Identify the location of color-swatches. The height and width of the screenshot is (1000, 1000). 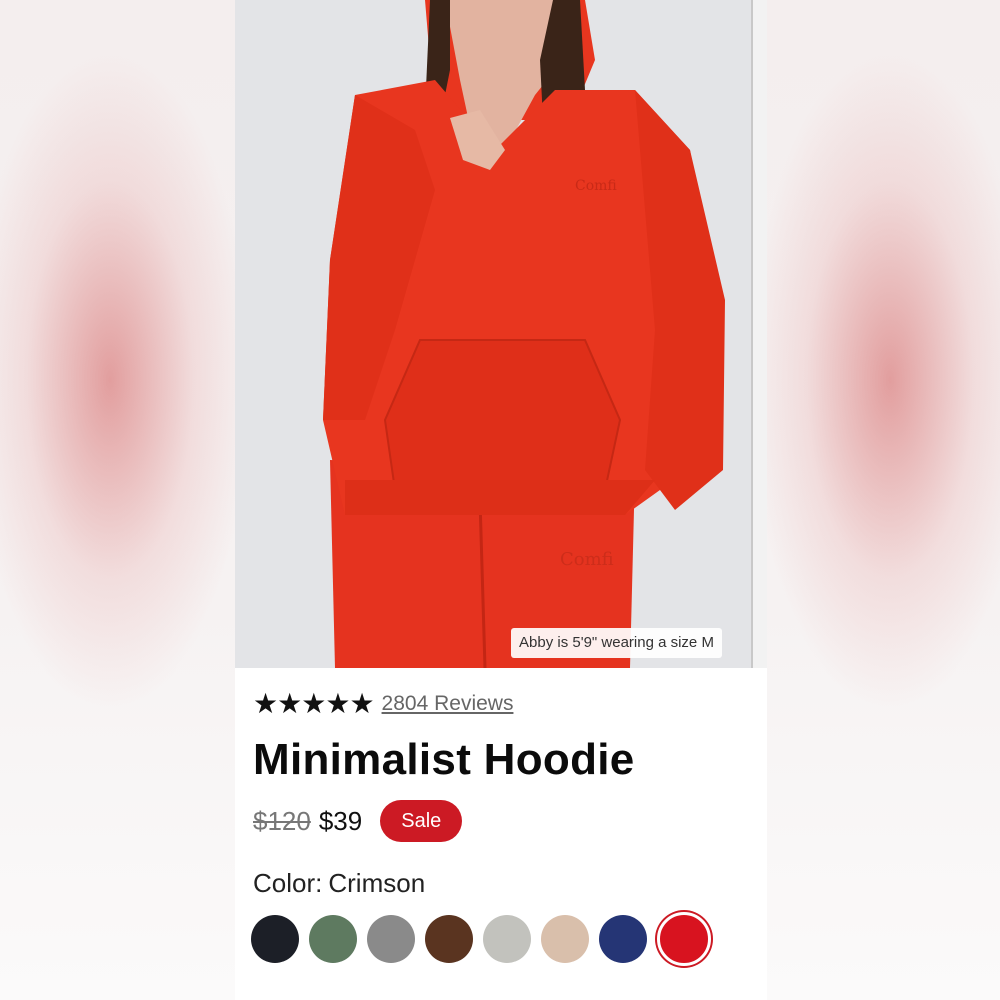
(486, 939).